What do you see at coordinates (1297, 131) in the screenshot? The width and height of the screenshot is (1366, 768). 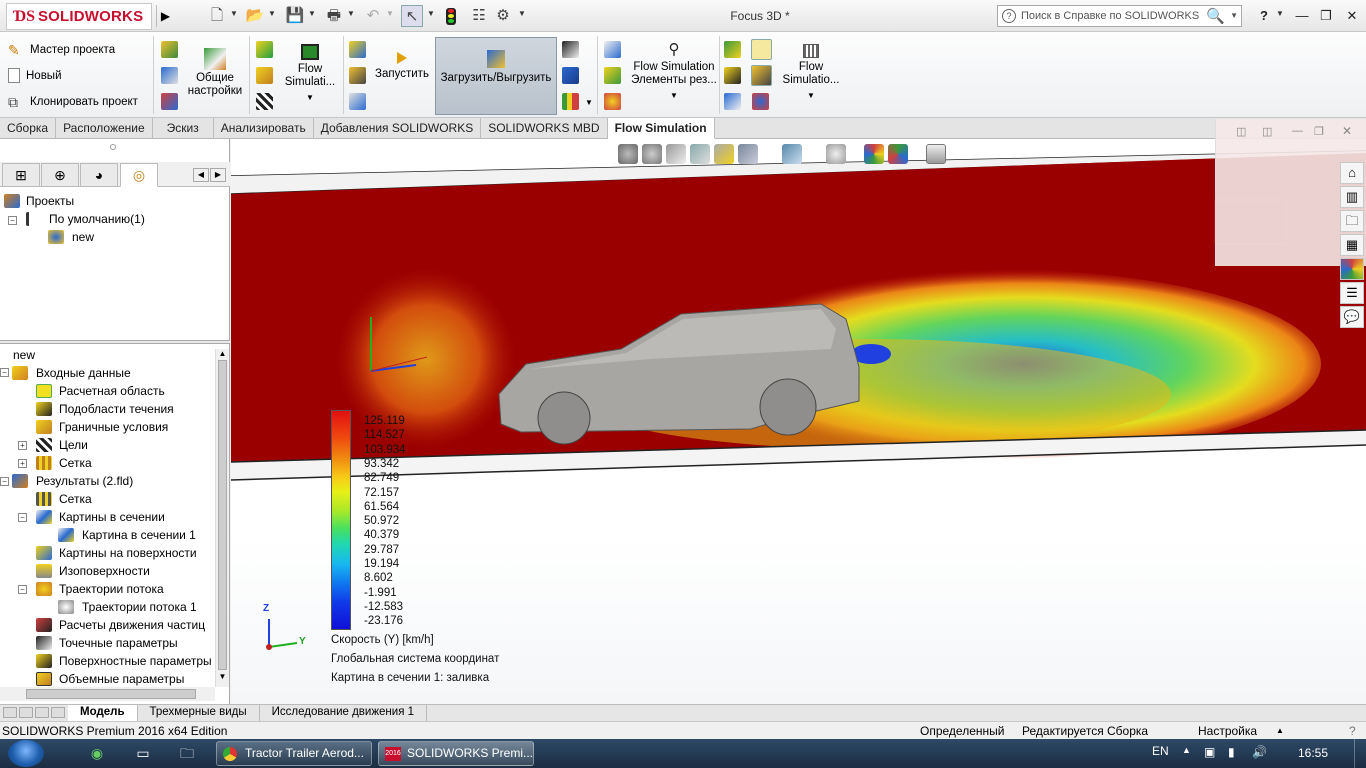 I see `overlay-minimize-icon: —` at bounding box center [1297, 131].